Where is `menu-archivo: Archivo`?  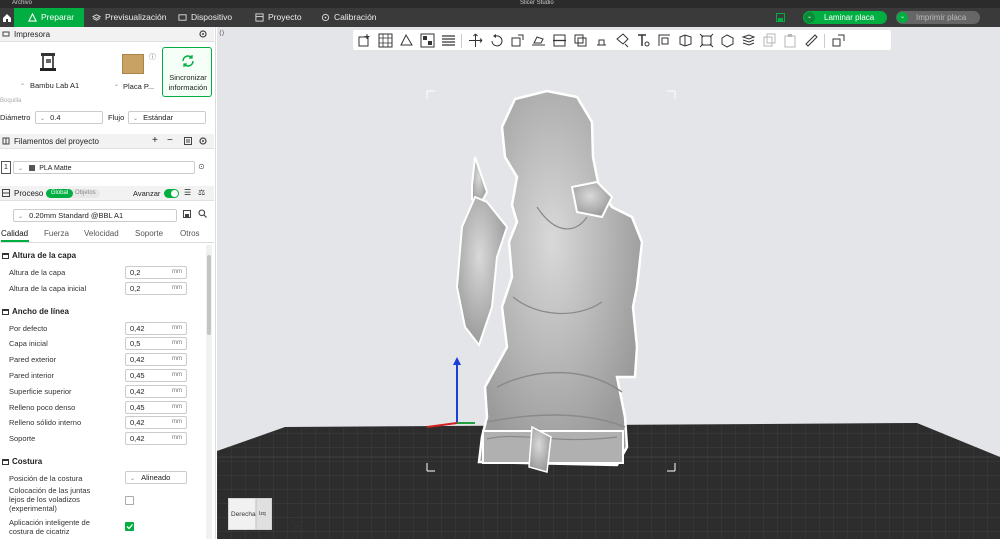 menu-archivo: Archivo is located at coordinates (22, 3).